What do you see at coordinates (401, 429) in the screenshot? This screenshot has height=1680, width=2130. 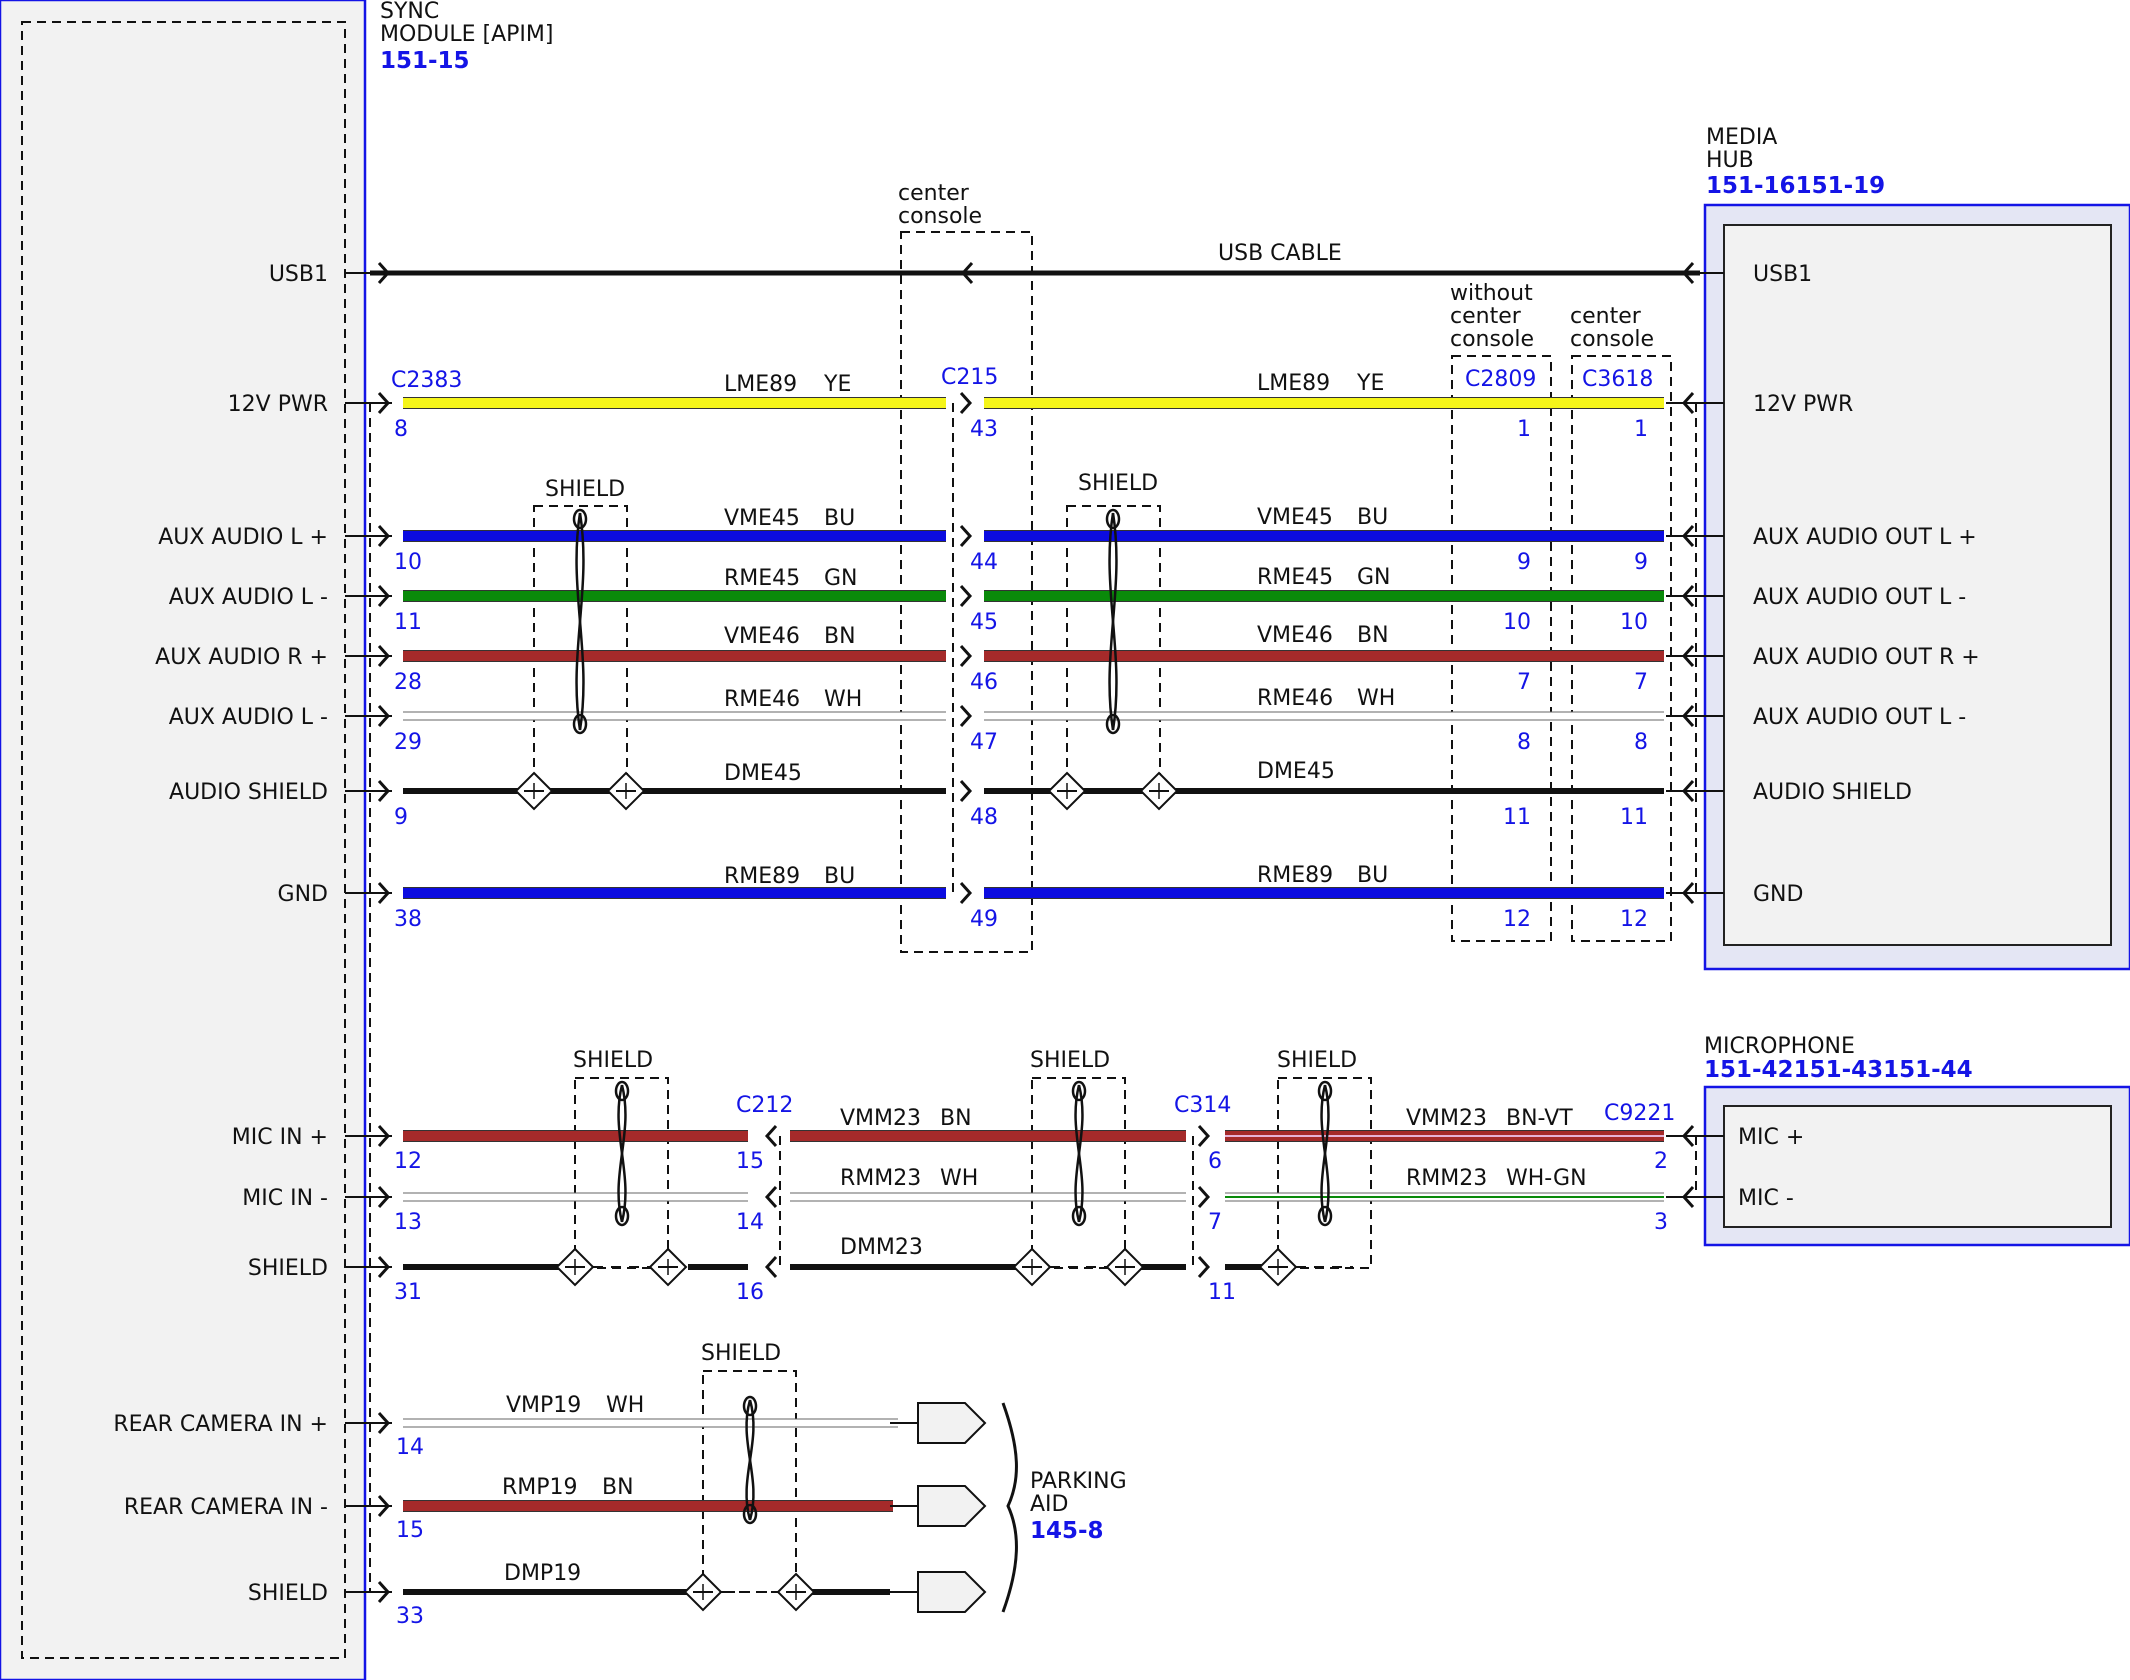 I see `pin-c2383-0: 8` at bounding box center [401, 429].